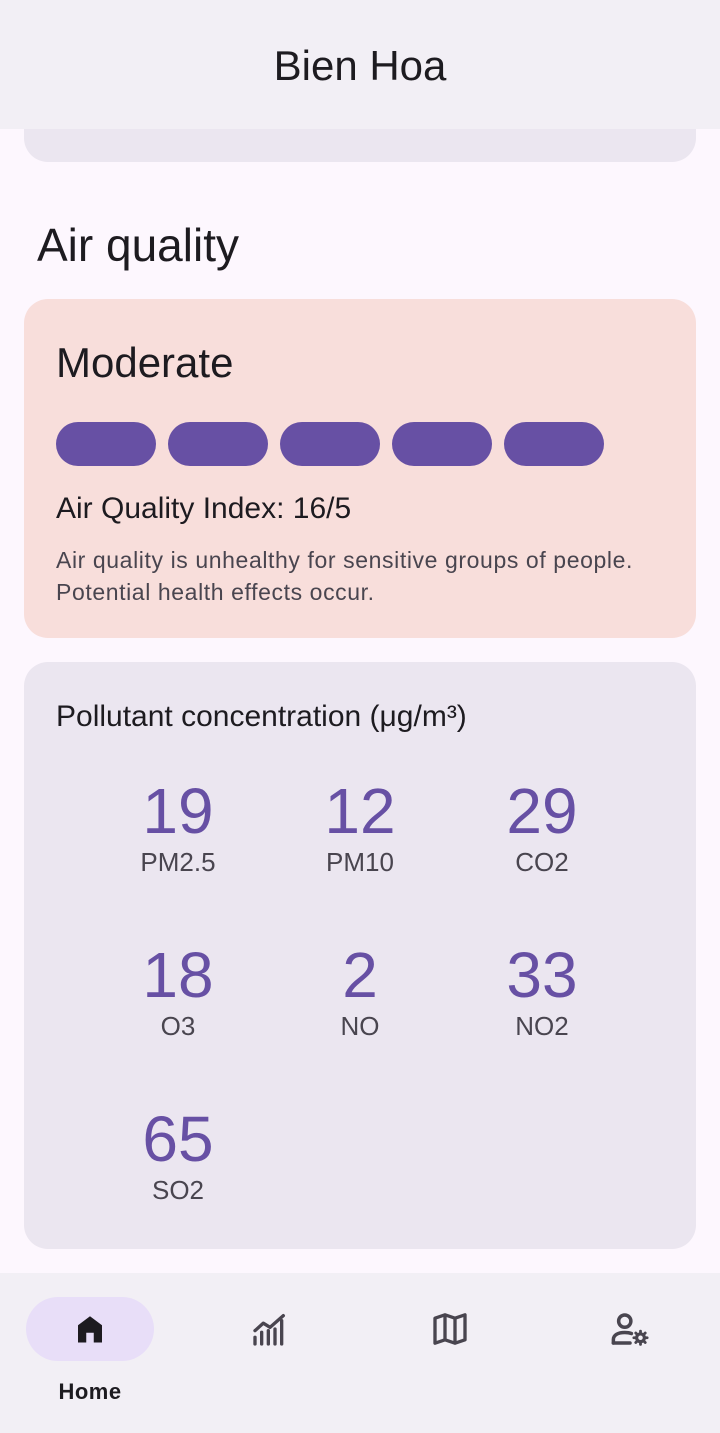 The width and height of the screenshot is (720, 1433). I want to click on nav-item-label: Home, so click(90, 1391).